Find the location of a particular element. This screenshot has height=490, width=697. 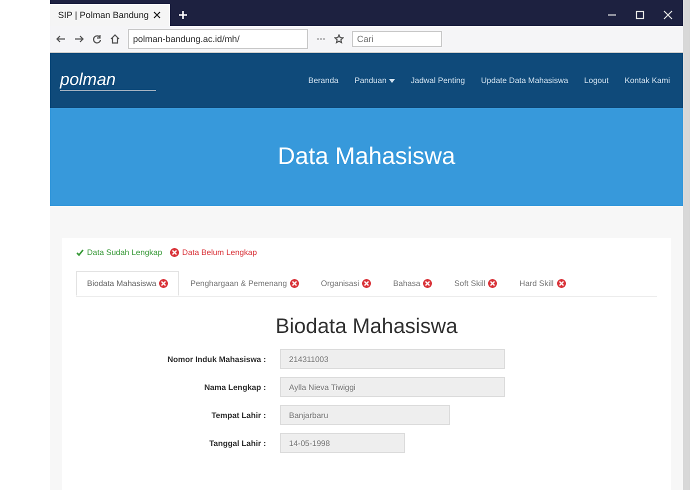

input-field: Aylla Nieva Tiwiggi is located at coordinates (392, 387).